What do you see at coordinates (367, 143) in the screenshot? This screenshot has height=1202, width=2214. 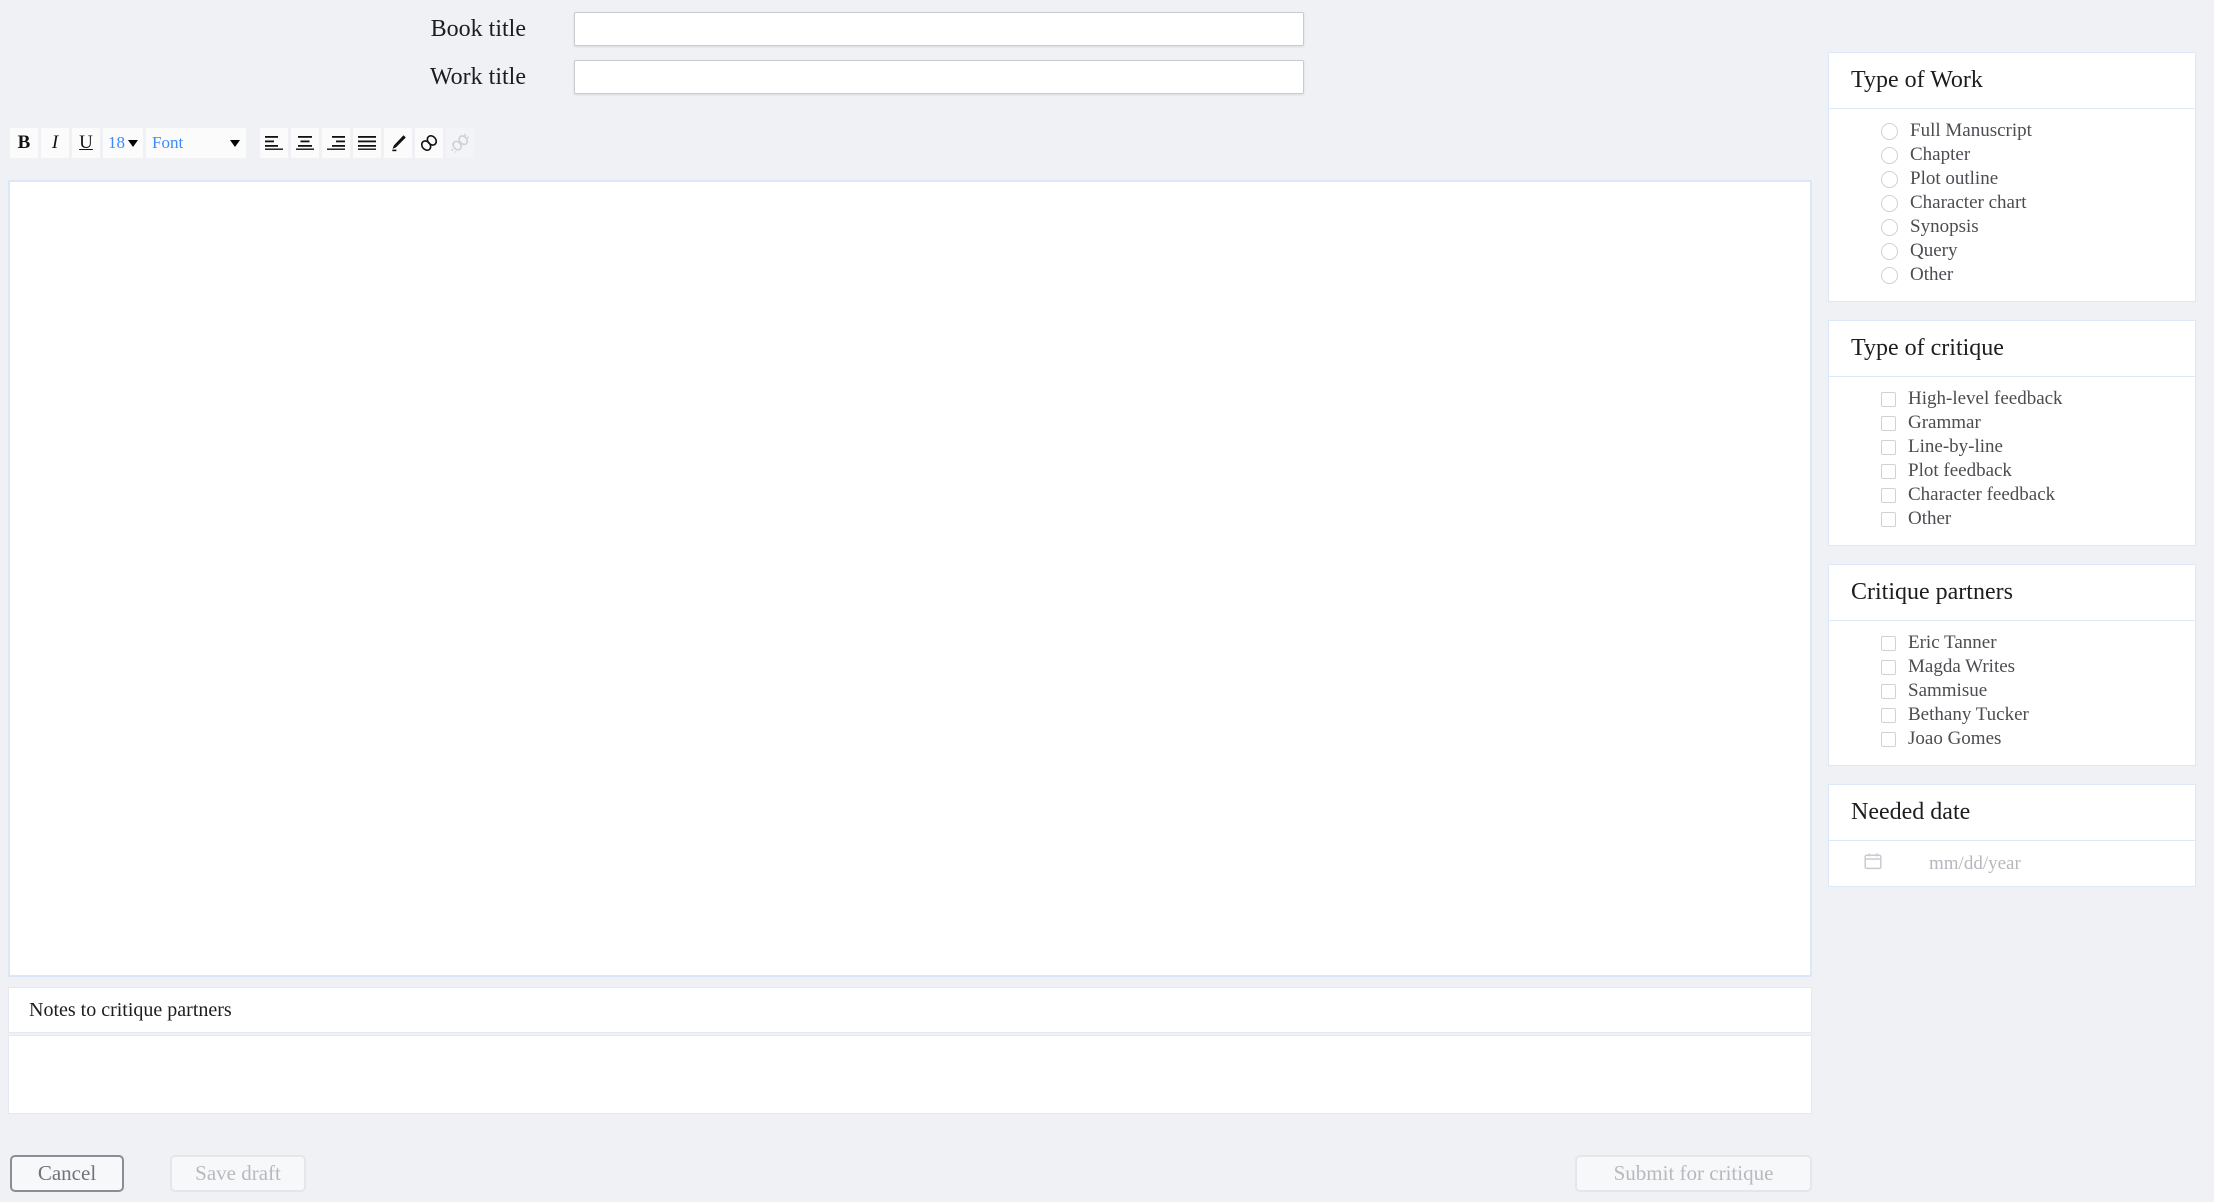 I see `align-justify-icon` at bounding box center [367, 143].